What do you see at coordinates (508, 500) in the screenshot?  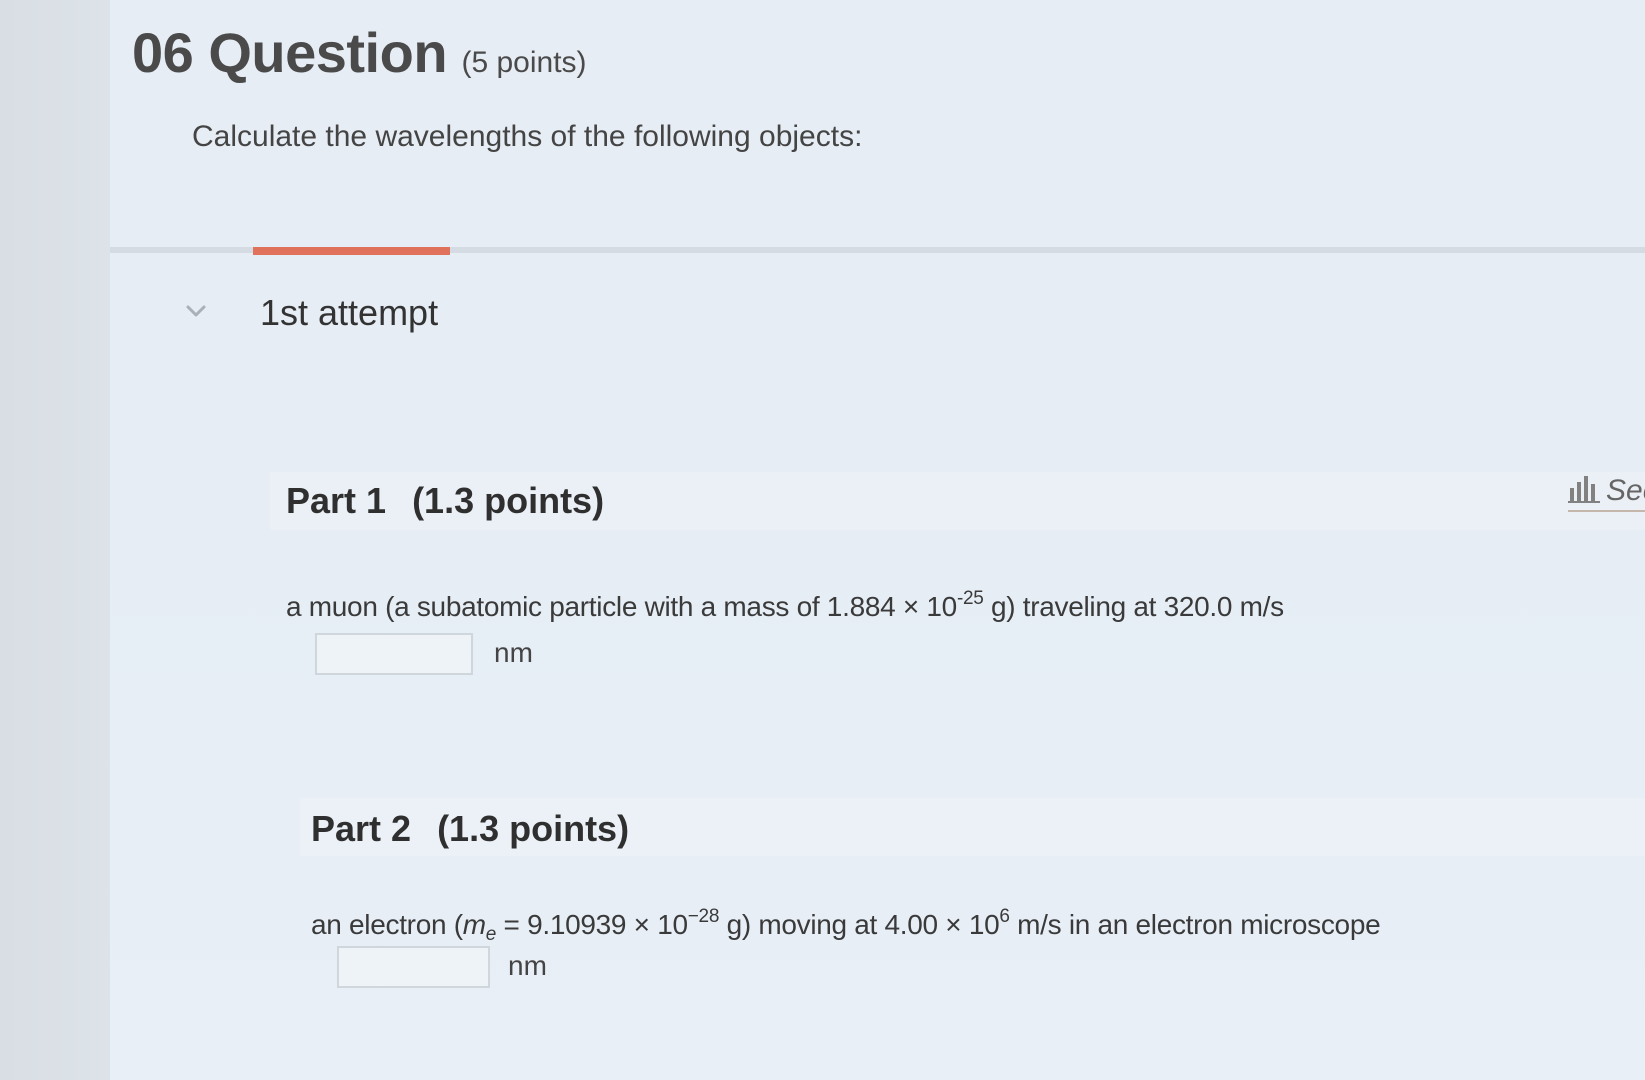 I see `part-1-points: (1.3 points)` at bounding box center [508, 500].